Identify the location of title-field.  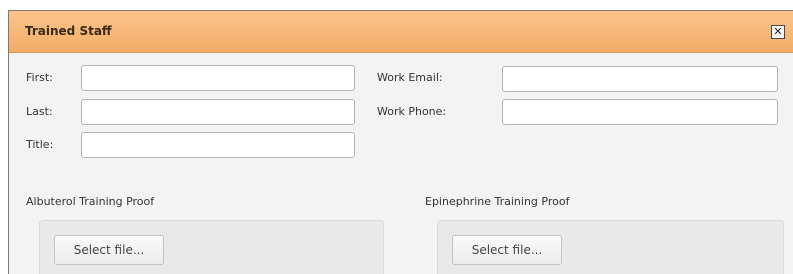
(218, 145).